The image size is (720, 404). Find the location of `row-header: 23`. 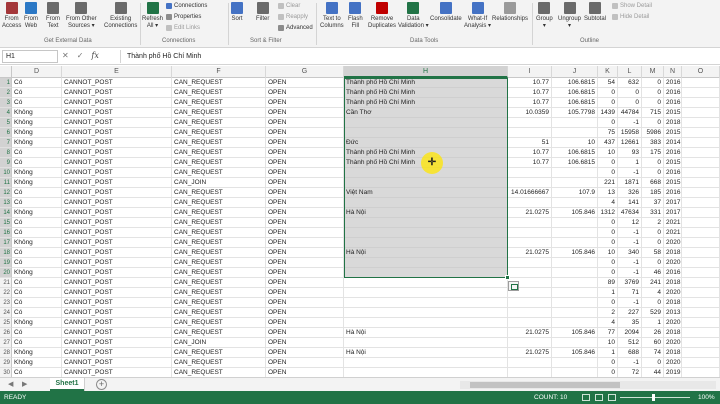

row-header: 23 is located at coordinates (6, 303).